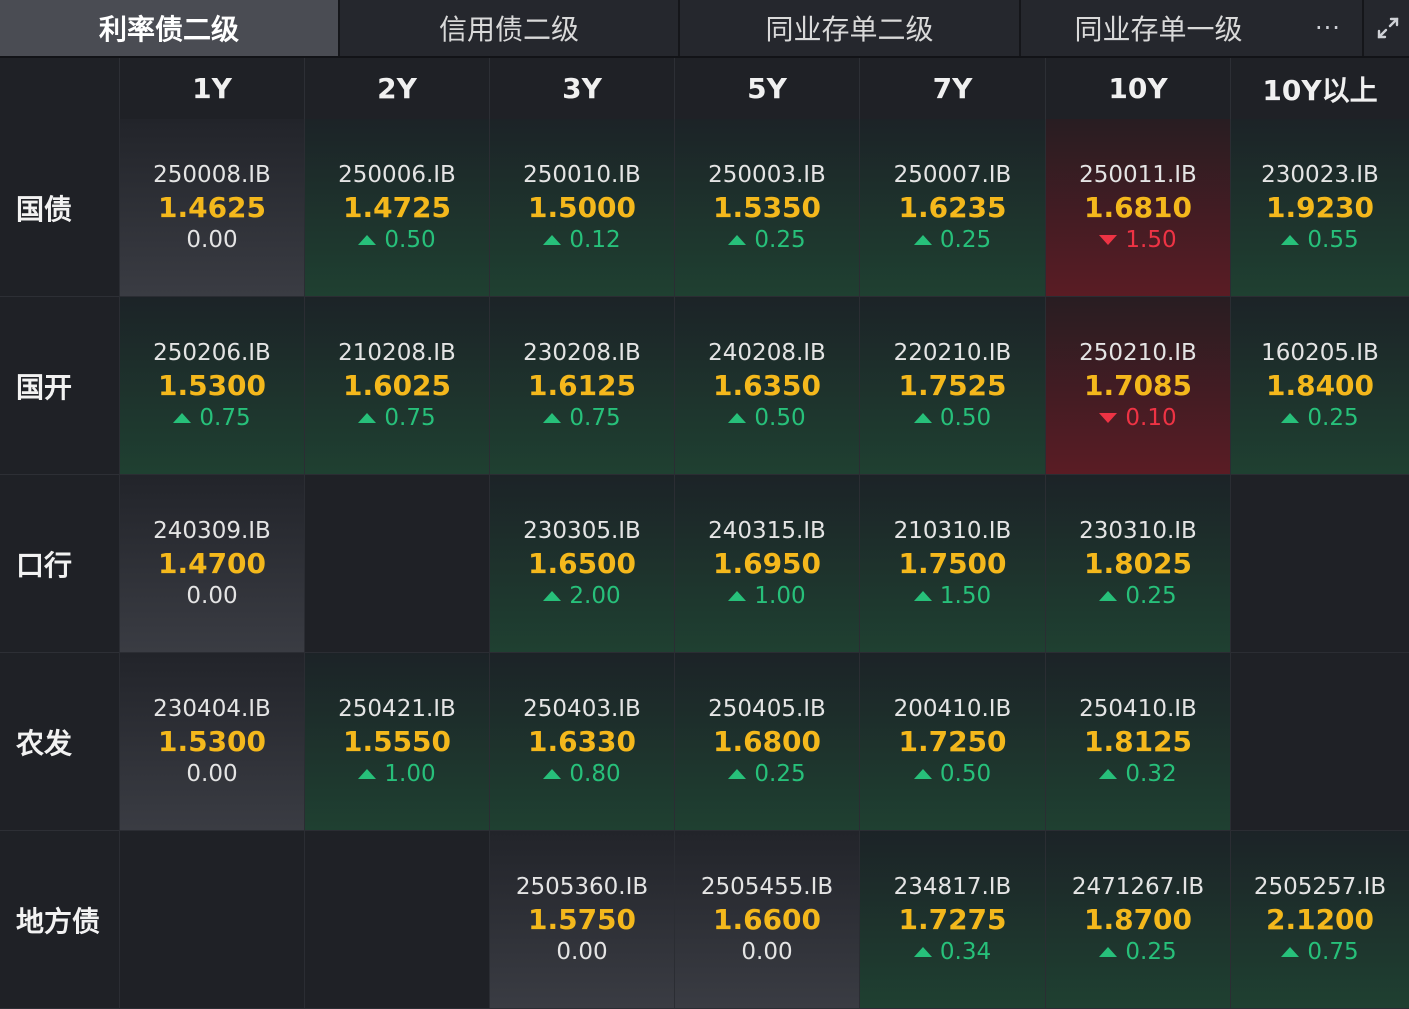  I want to click on bond-yield: 1.6125, so click(582, 385).